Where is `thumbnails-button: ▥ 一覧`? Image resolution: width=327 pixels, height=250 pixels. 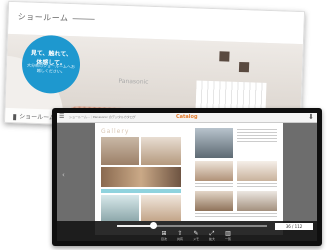
thumbnails-button: ▥ 一覧 is located at coordinates (228, 236).